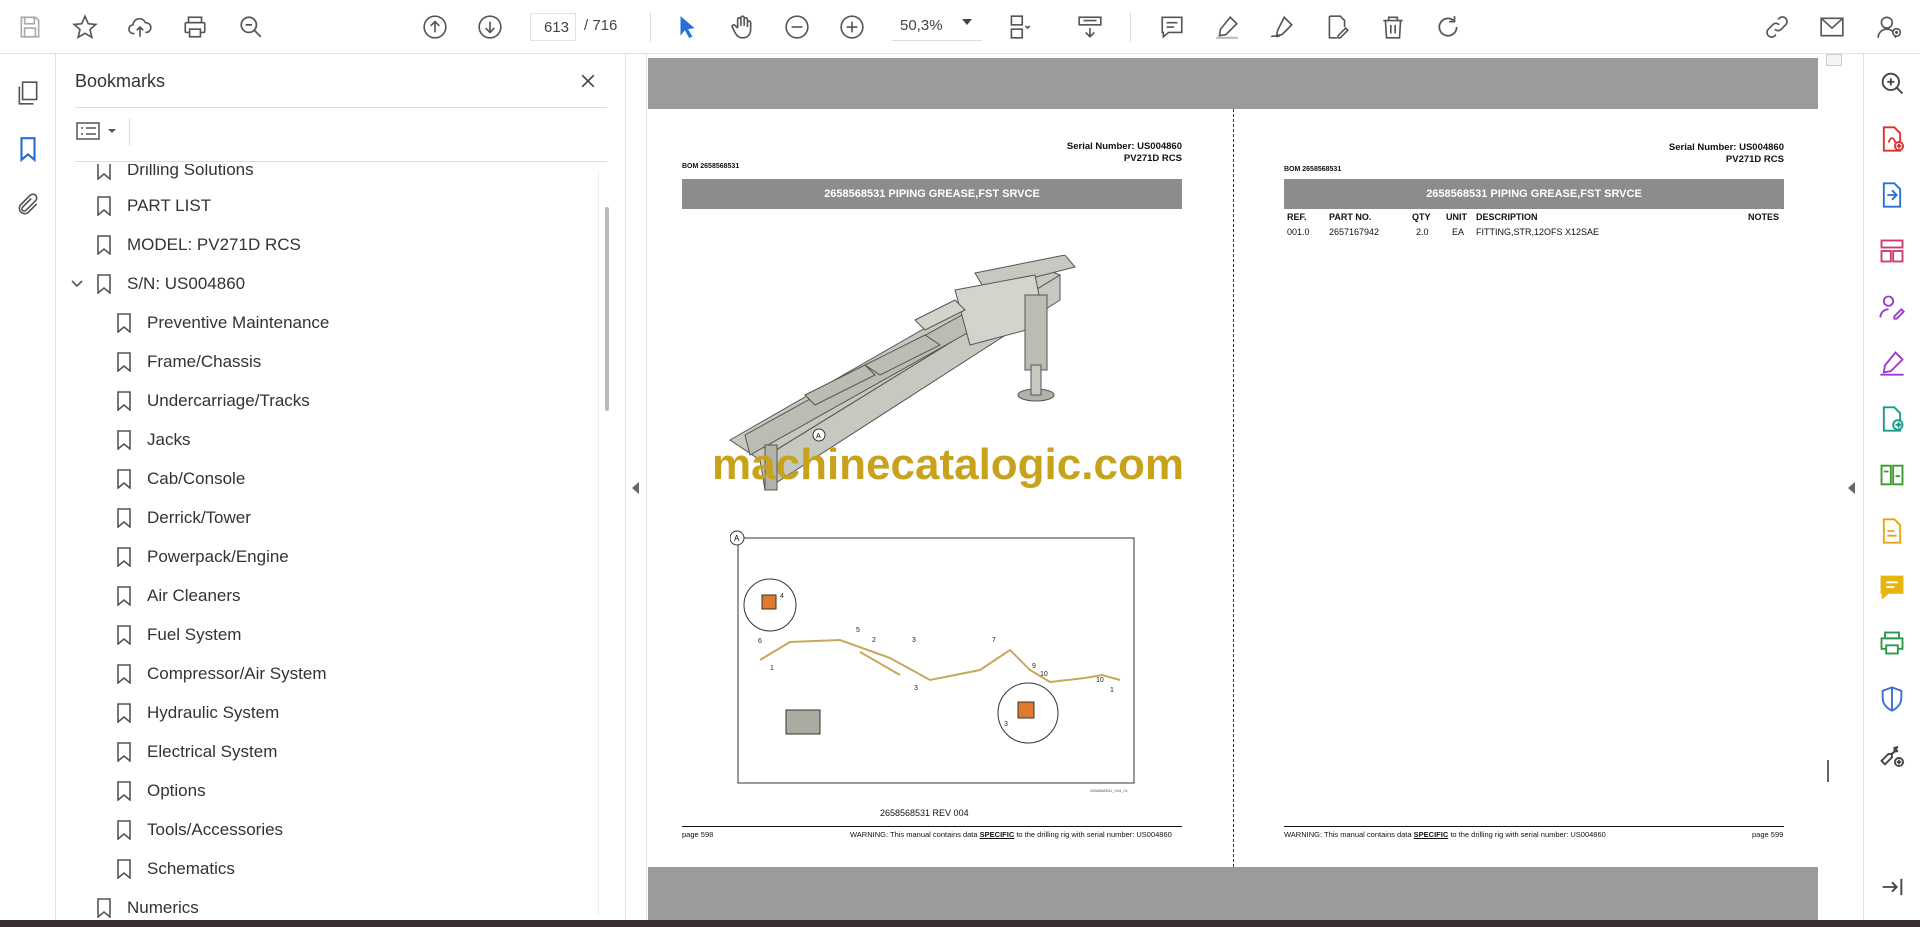 This screenshot has height=927, width=1920. I want to click on zoom-search-icon, so click(1892, 83).